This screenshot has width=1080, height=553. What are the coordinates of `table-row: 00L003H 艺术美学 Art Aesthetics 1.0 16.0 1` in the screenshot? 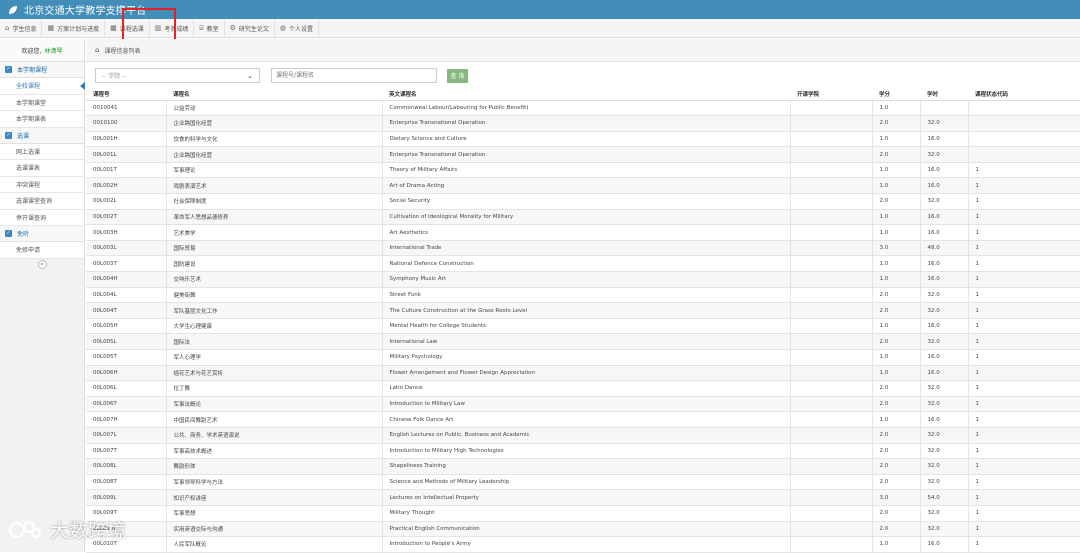 It's located at (583, 232).